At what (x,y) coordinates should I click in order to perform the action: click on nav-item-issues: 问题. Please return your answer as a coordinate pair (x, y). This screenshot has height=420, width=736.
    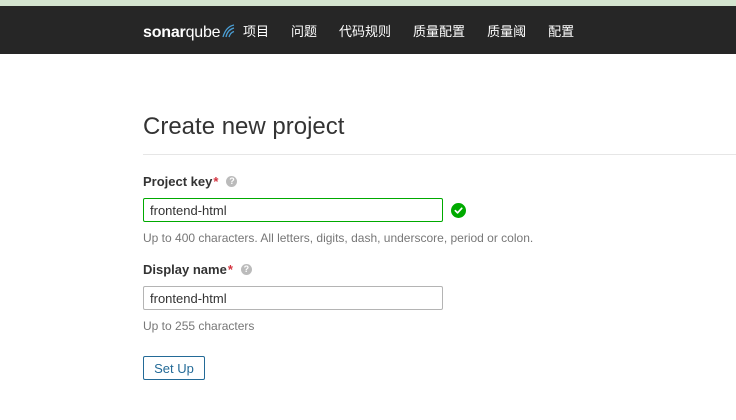
    Looking at the image, I should click on (304, 30).